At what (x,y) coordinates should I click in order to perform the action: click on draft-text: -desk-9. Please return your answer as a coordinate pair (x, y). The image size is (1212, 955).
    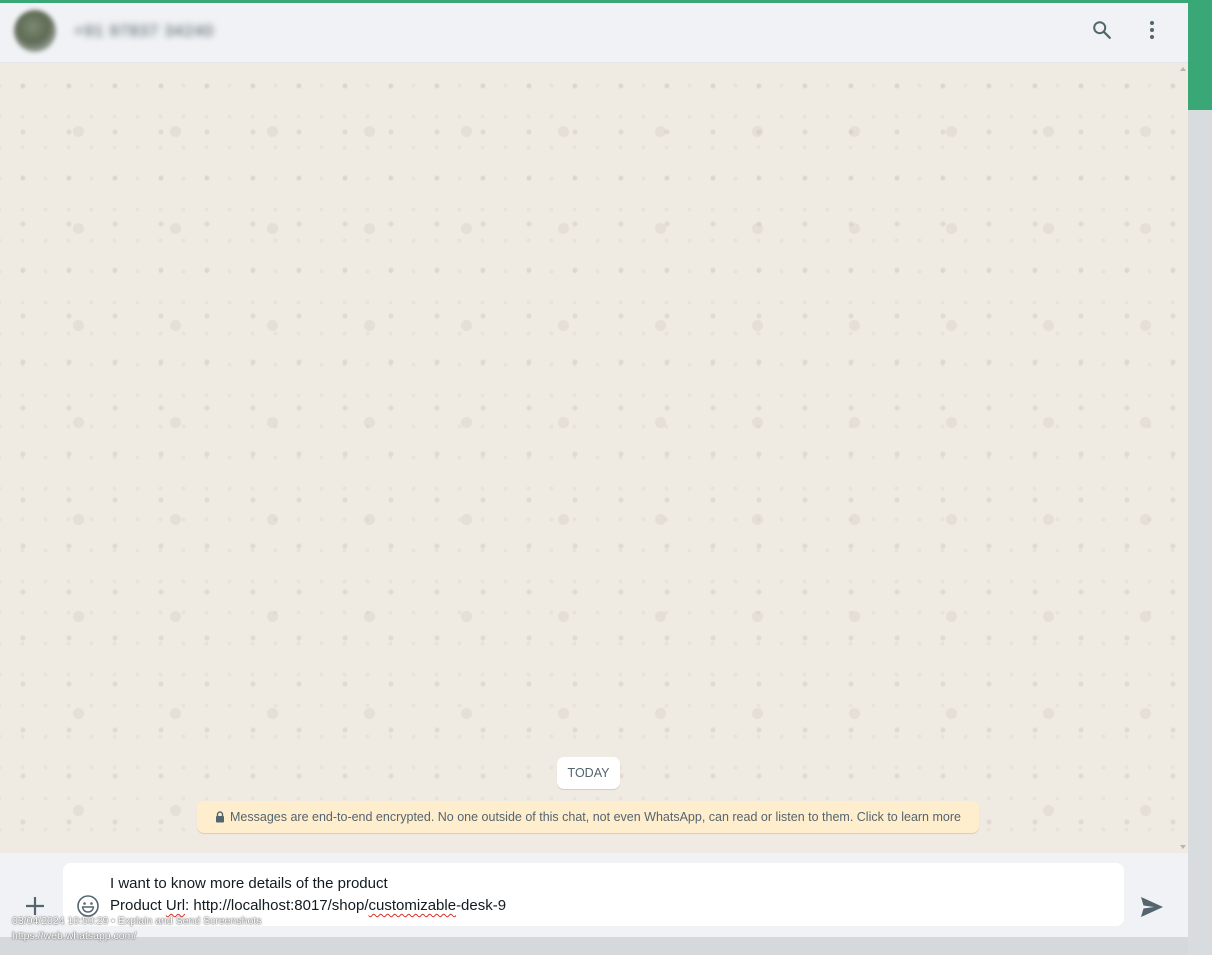
    Looking at the image, I should click on (481, 905).